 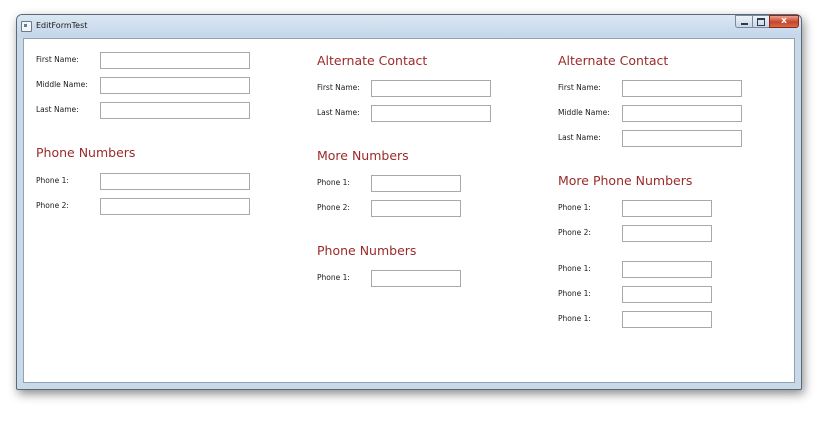 I want to click on alt2-last-name-field, so click(x=682, y=138).